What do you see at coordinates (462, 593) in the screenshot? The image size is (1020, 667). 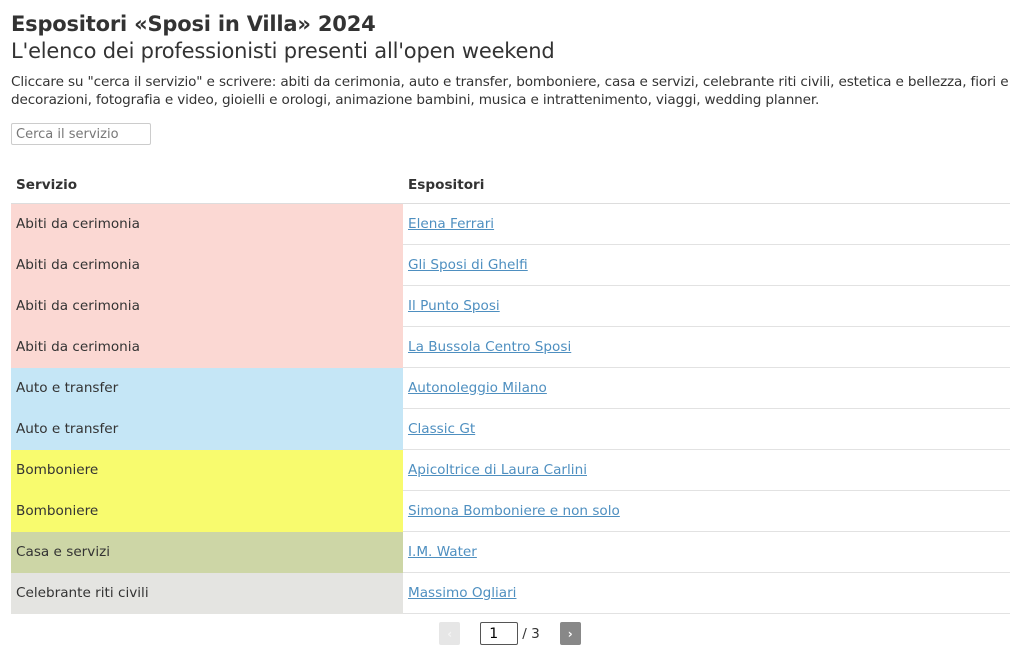 I see `exhibitor-link: Massimo Ogliari` at bounding box center [462, 593].